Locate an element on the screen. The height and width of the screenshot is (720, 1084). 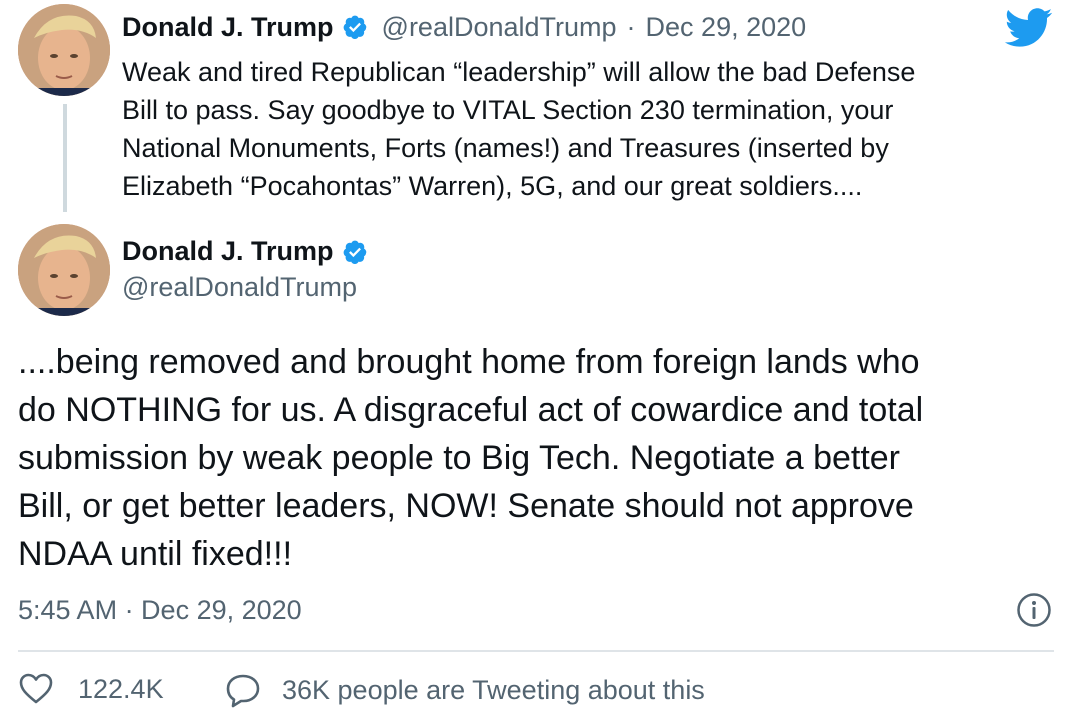
divider is located at coordinates (536, 651).